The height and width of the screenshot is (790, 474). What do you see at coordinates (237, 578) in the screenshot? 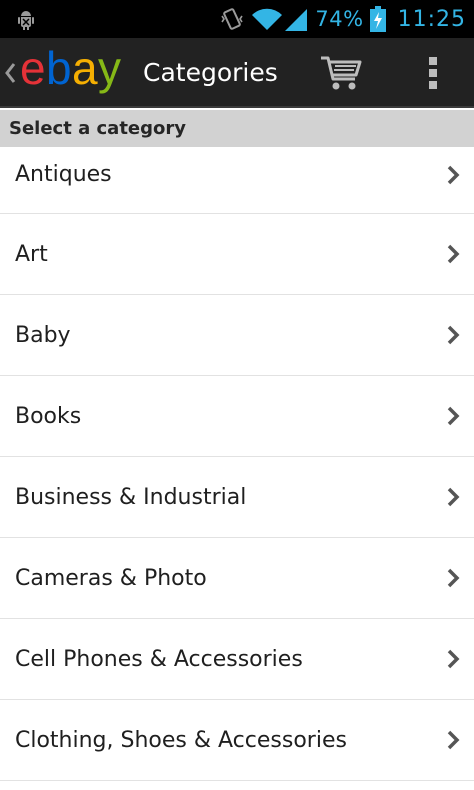
I see `category-item-cameras-photo: Cameras & Photo` at bounding box center [237, 578].